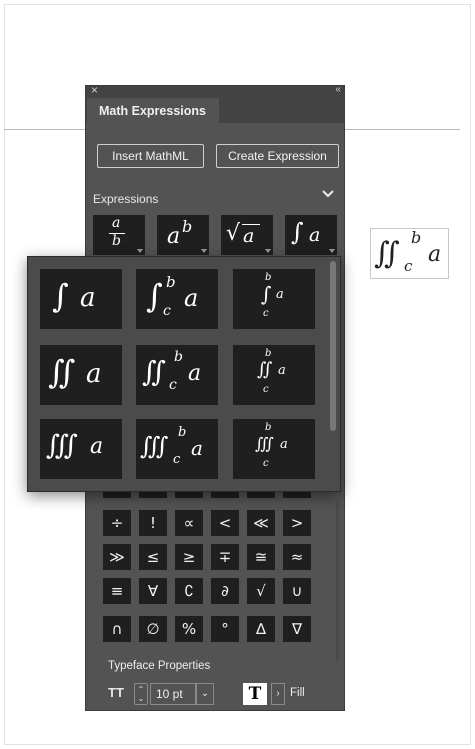  Describe the element at coordinates (81, 375) in the screenshot. I see `double-integral-plain-option: ∬ a` at that location.